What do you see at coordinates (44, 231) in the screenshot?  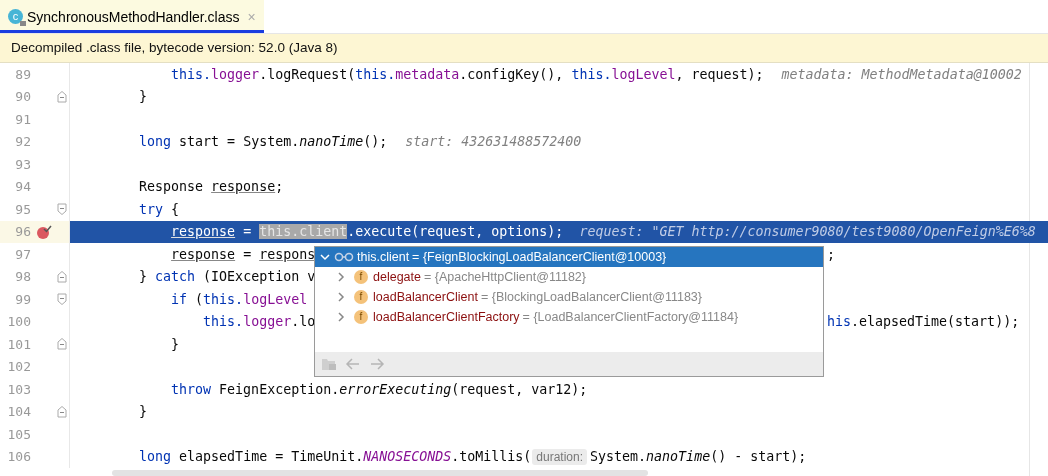 I see `breakpoint-icon` at bounding box center [44, 231].